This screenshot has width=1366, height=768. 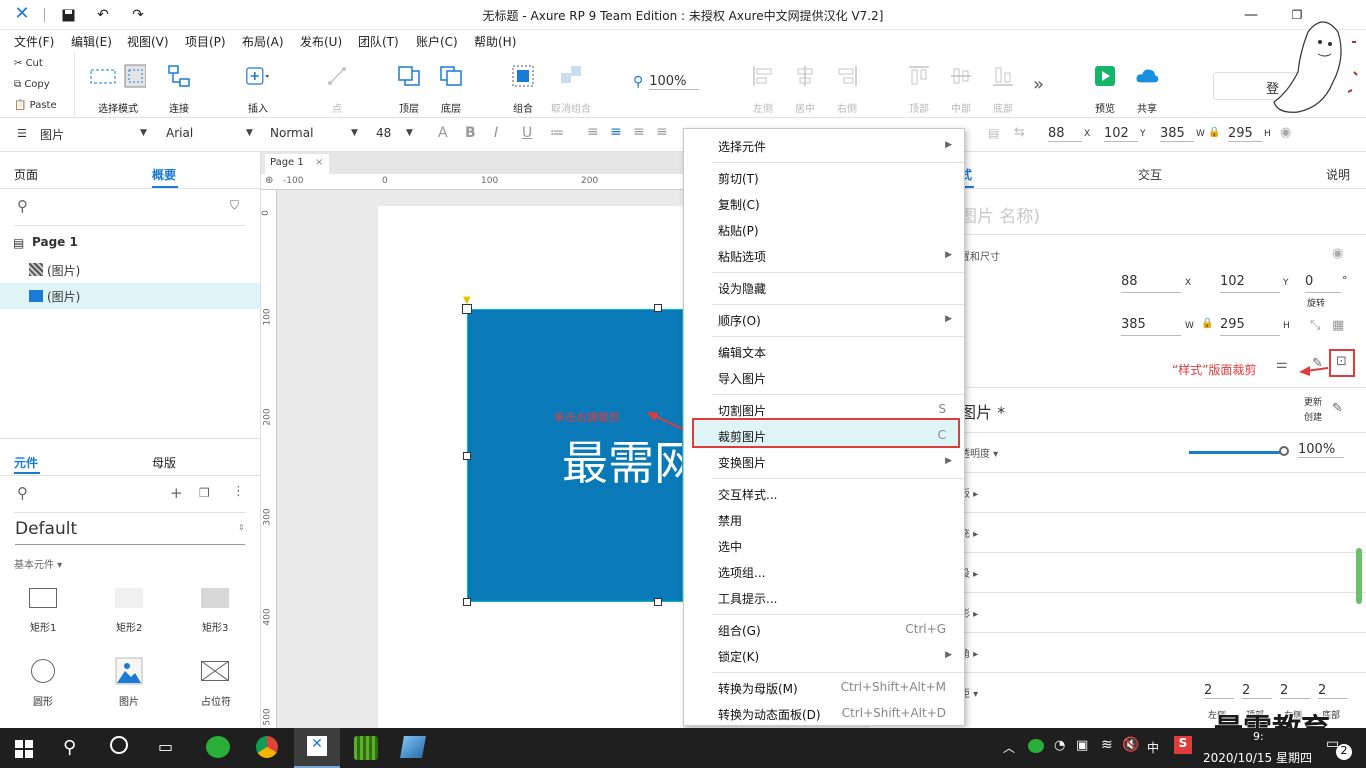 I want to click on context-menu-item: 编辑文本, so click(x=824, y=352).